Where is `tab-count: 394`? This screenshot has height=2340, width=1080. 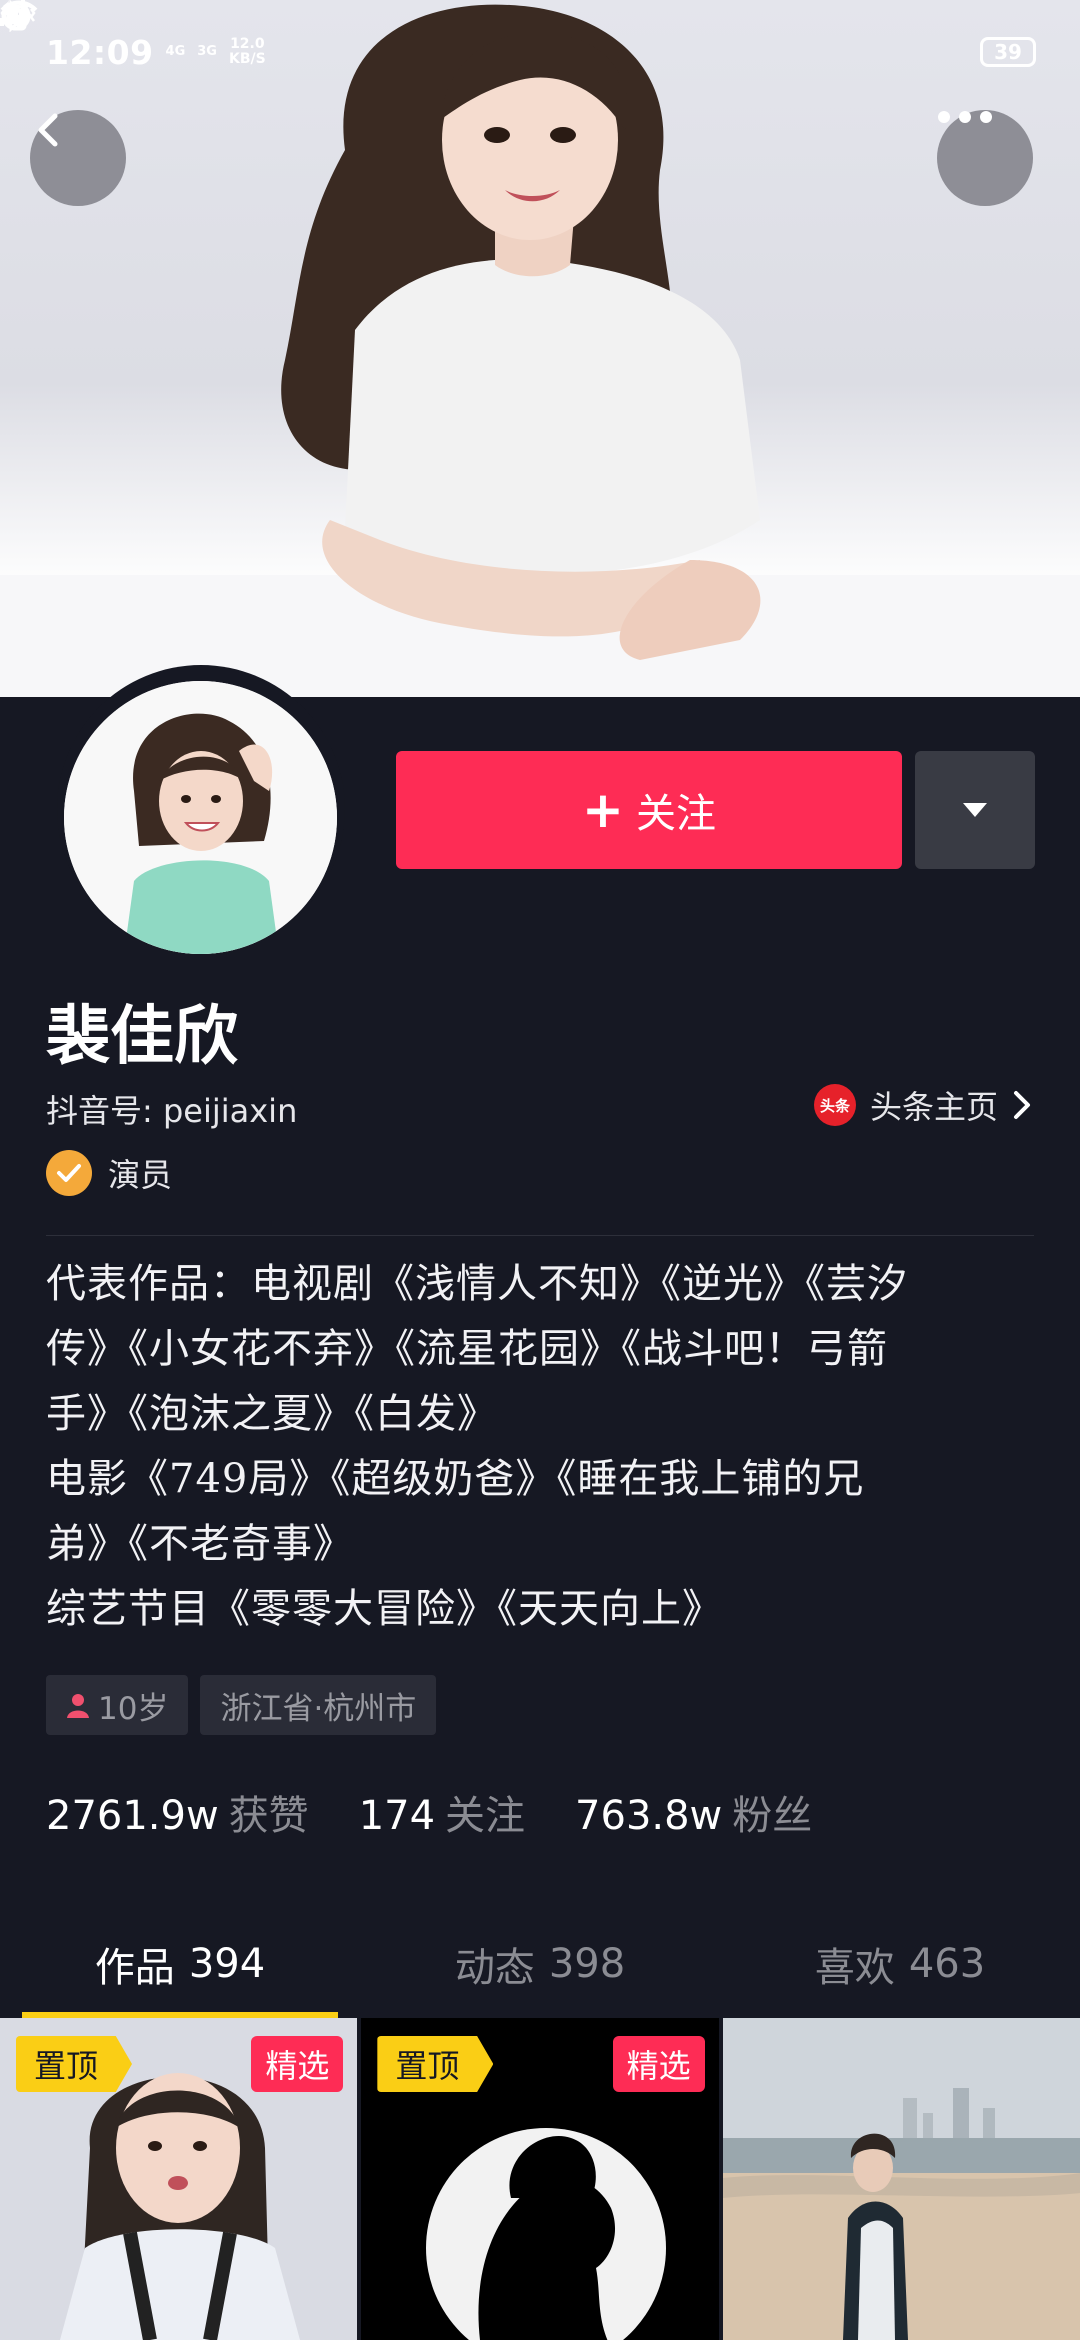 tab-count: 394 is located at coordinates (227, 1964).